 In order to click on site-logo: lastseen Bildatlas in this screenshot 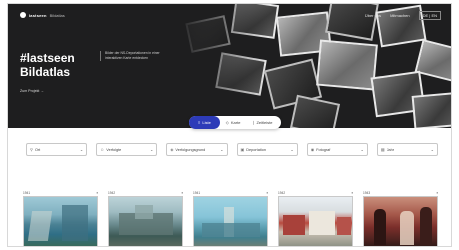, I will do `click(42, 15)`.